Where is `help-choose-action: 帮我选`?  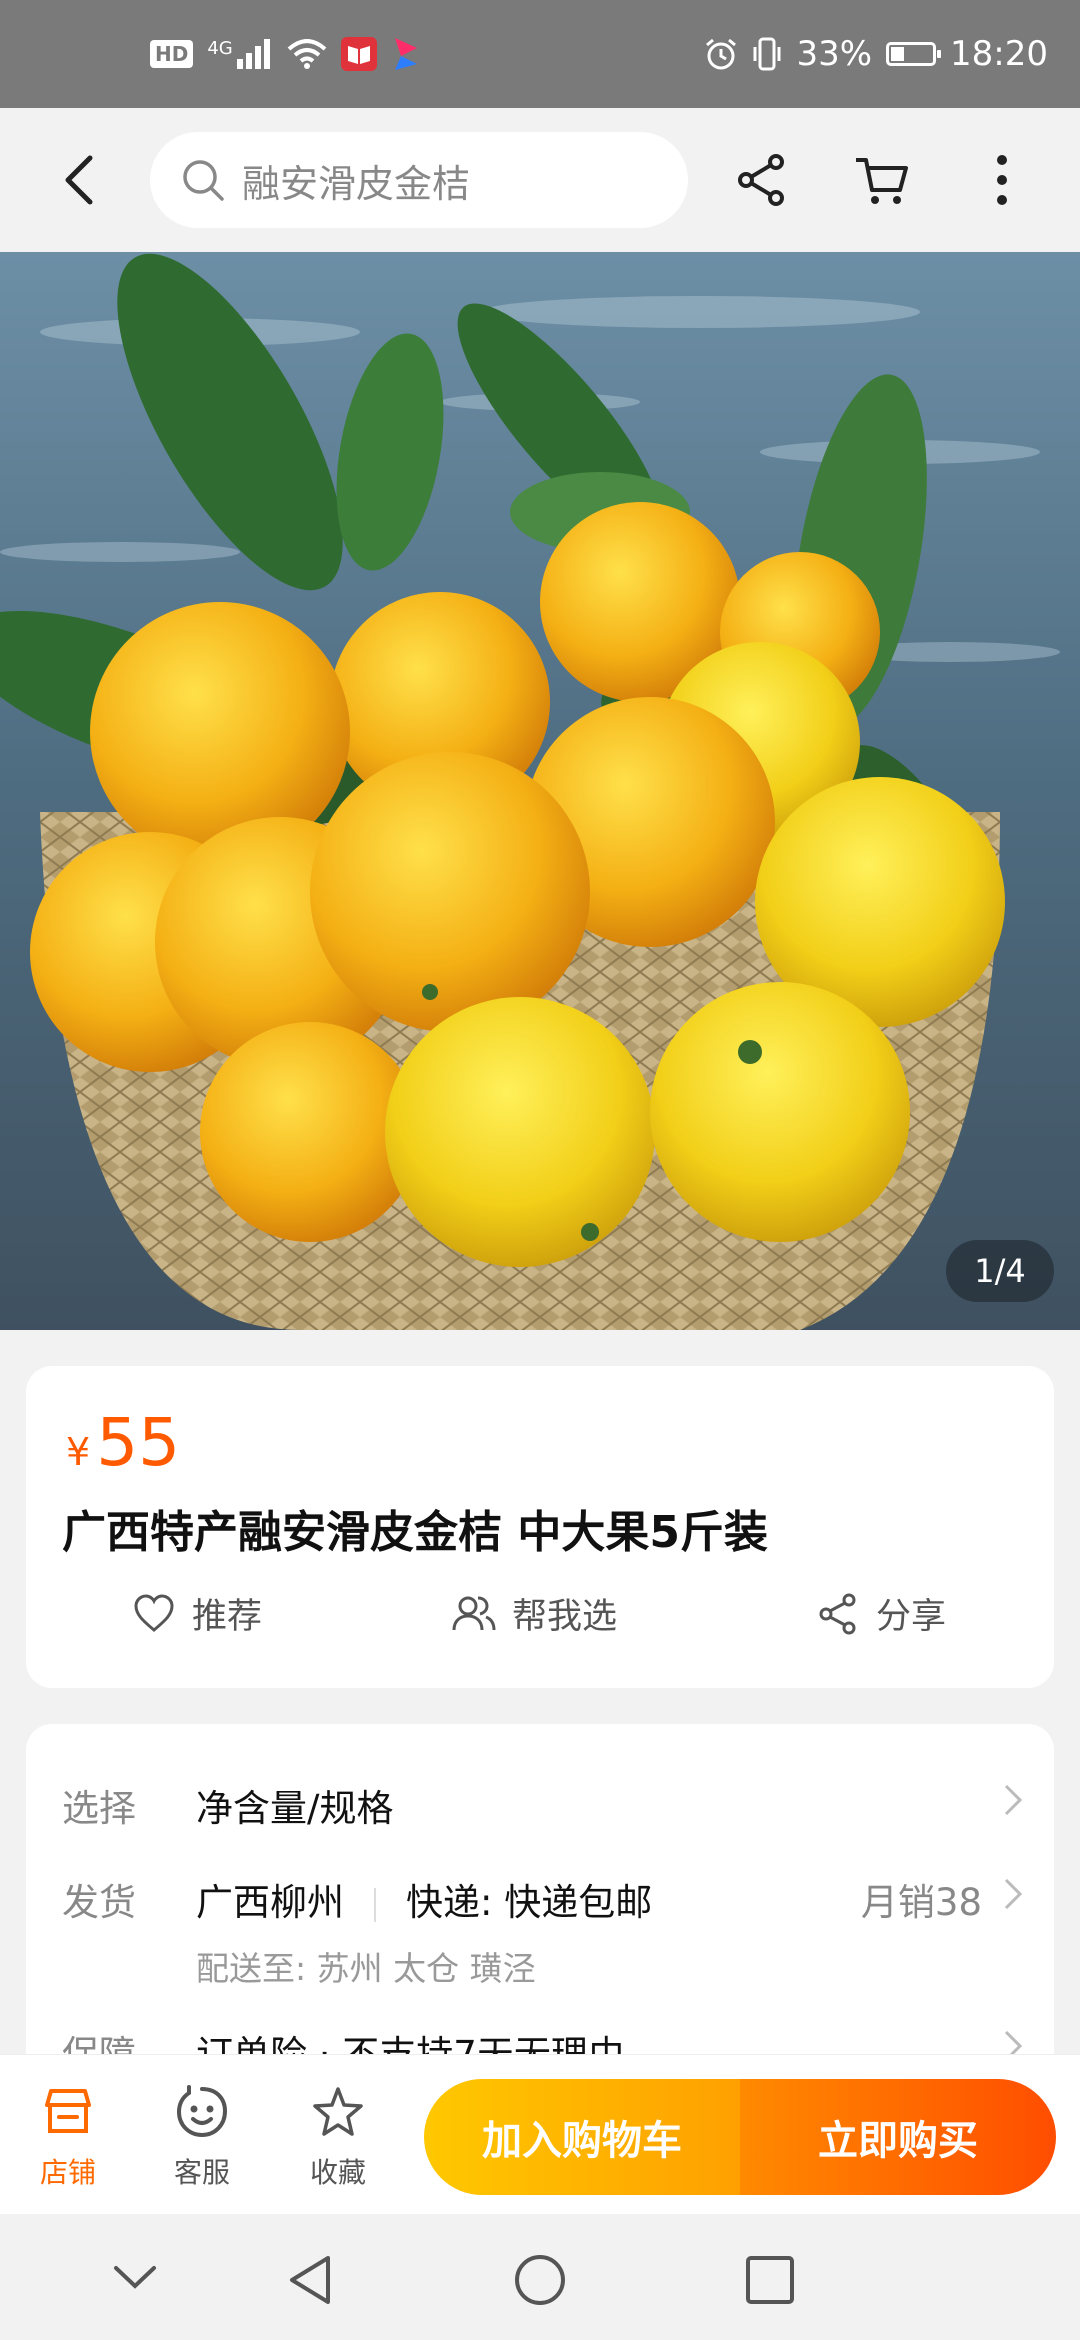
help-choose-action: 帮我选 is located at coordinates (534, 1613).